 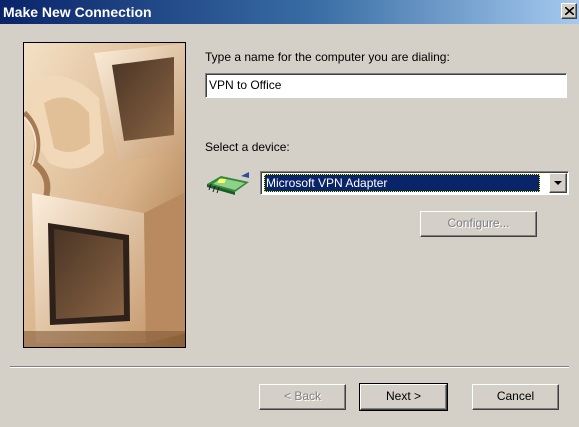 I want to click on close-button, so click(x=569, y=11).